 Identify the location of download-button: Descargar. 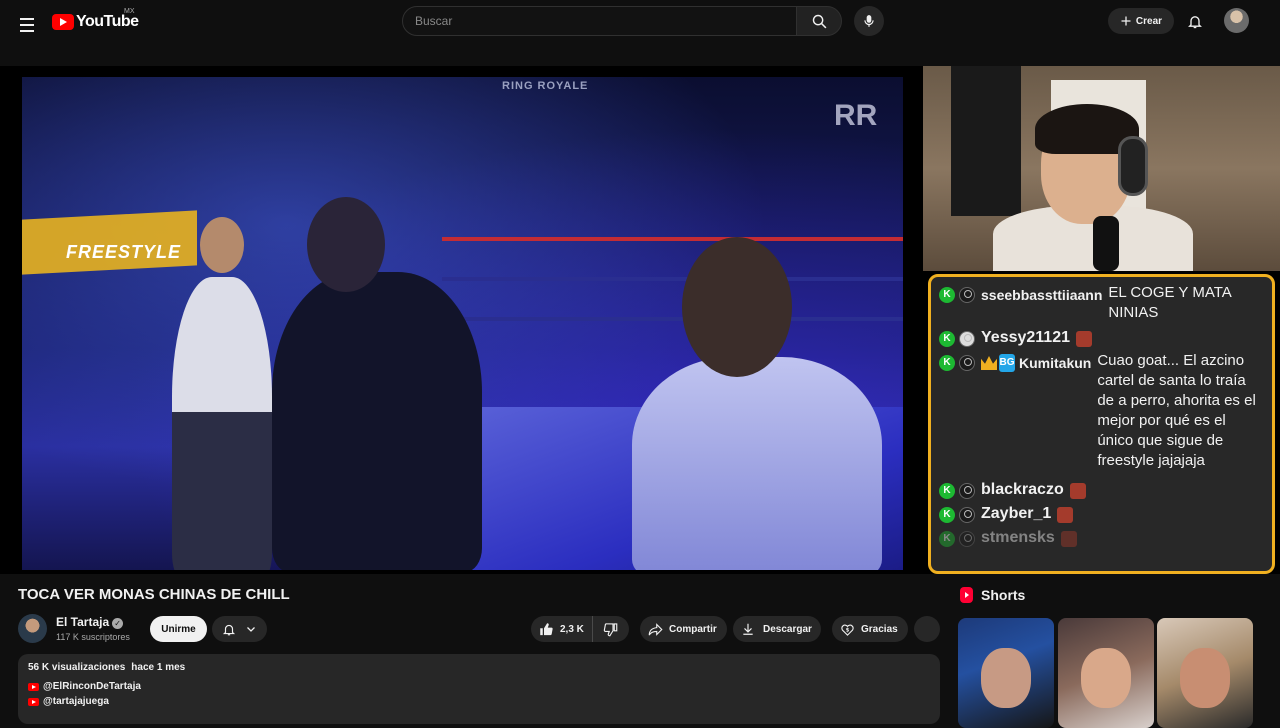
(777, 629).